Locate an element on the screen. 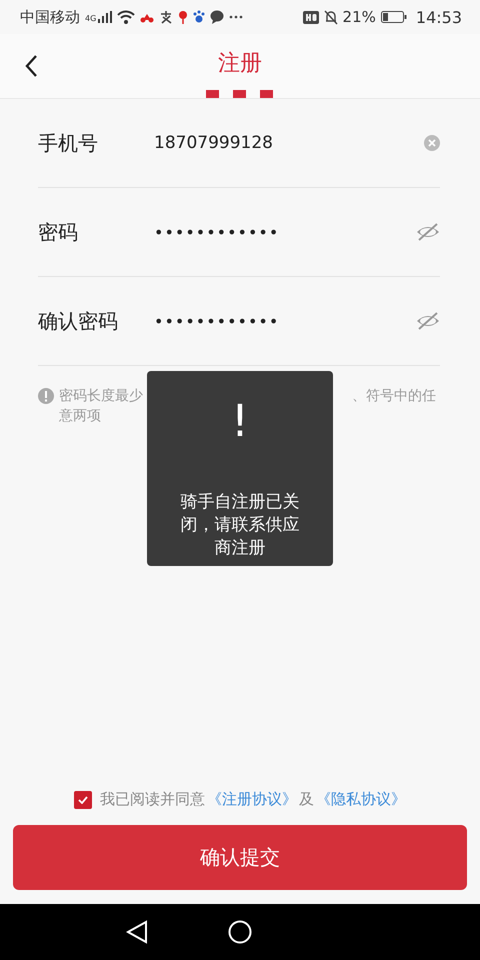 This screenshot has height=960, width=480. pay-icon is located at coordinates (166, 17).